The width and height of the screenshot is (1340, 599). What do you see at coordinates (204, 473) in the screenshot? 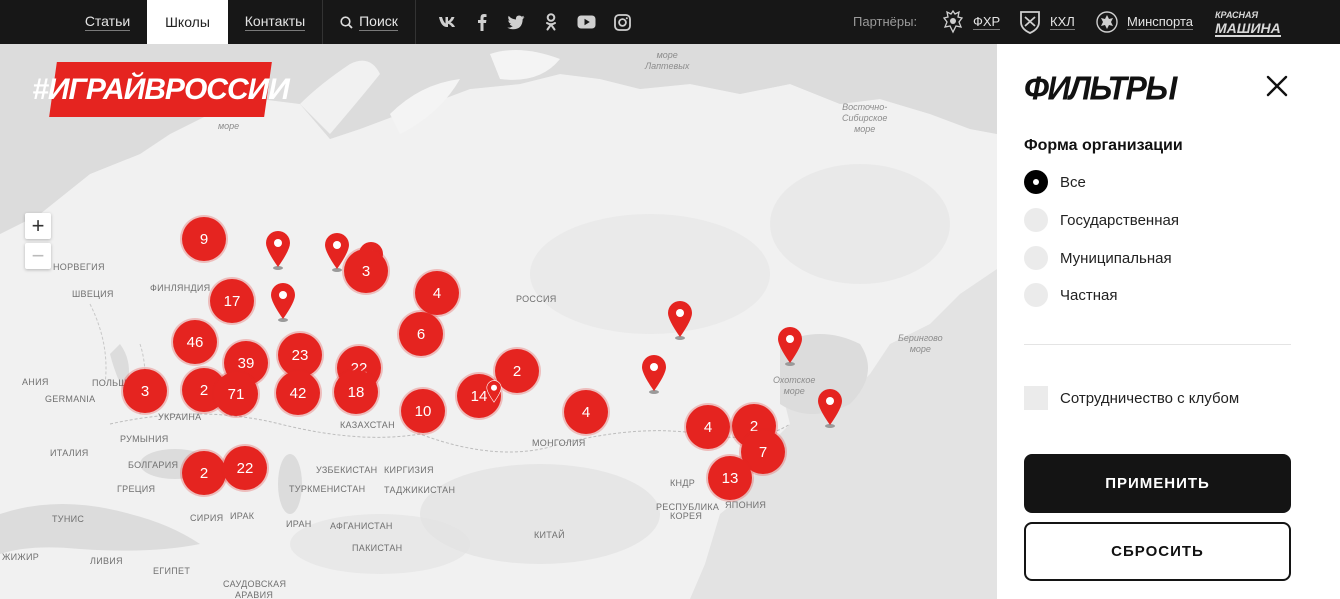
I see `school-cluster: 2` at bounding box center [204, 473].